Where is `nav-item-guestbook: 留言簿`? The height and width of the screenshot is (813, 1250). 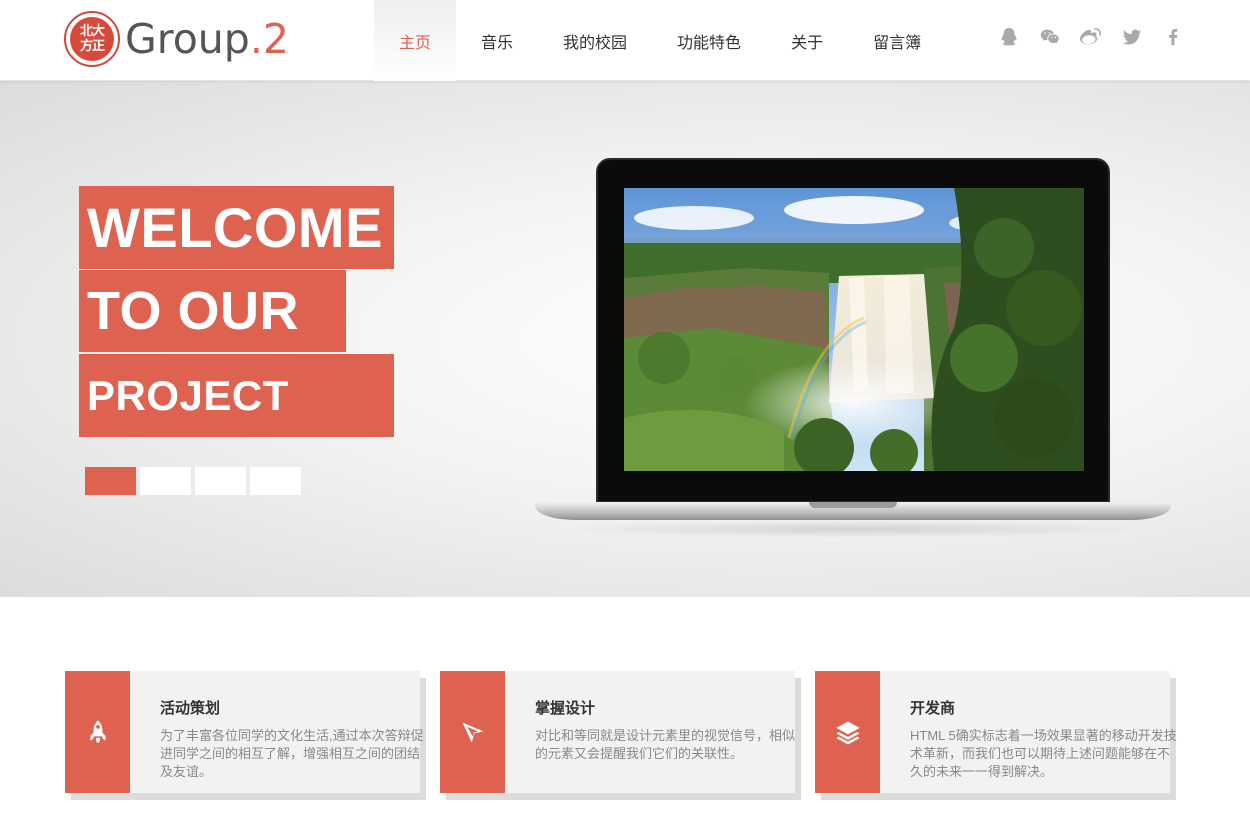
nav-item-guestbook: 留言簿 is located at coordinates (897, 40).